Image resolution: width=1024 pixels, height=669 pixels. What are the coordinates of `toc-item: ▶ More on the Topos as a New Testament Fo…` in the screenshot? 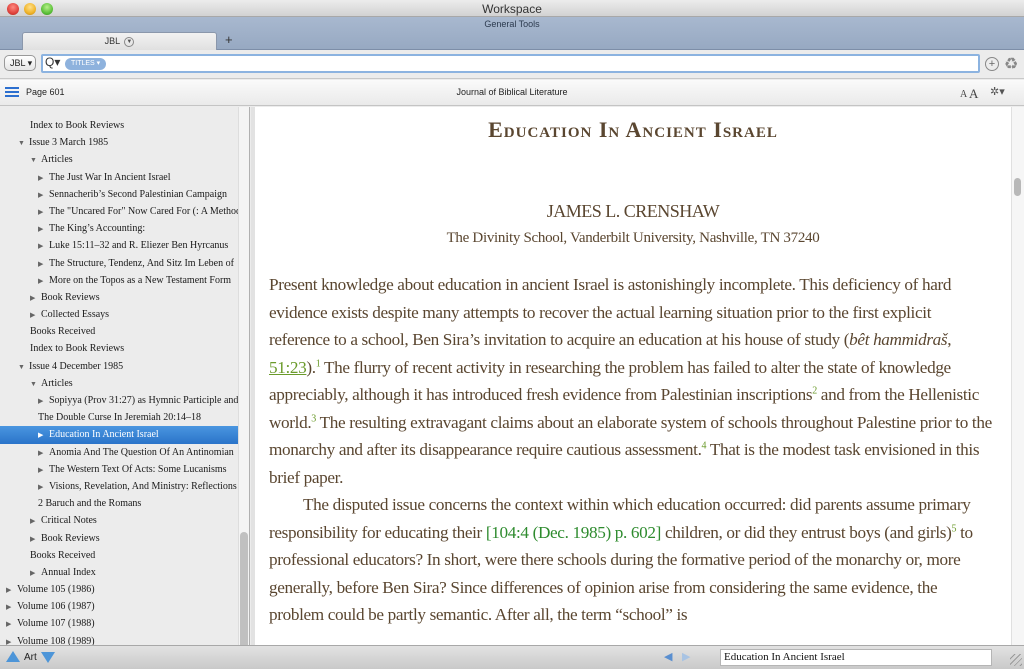 It's located at (119, 280).